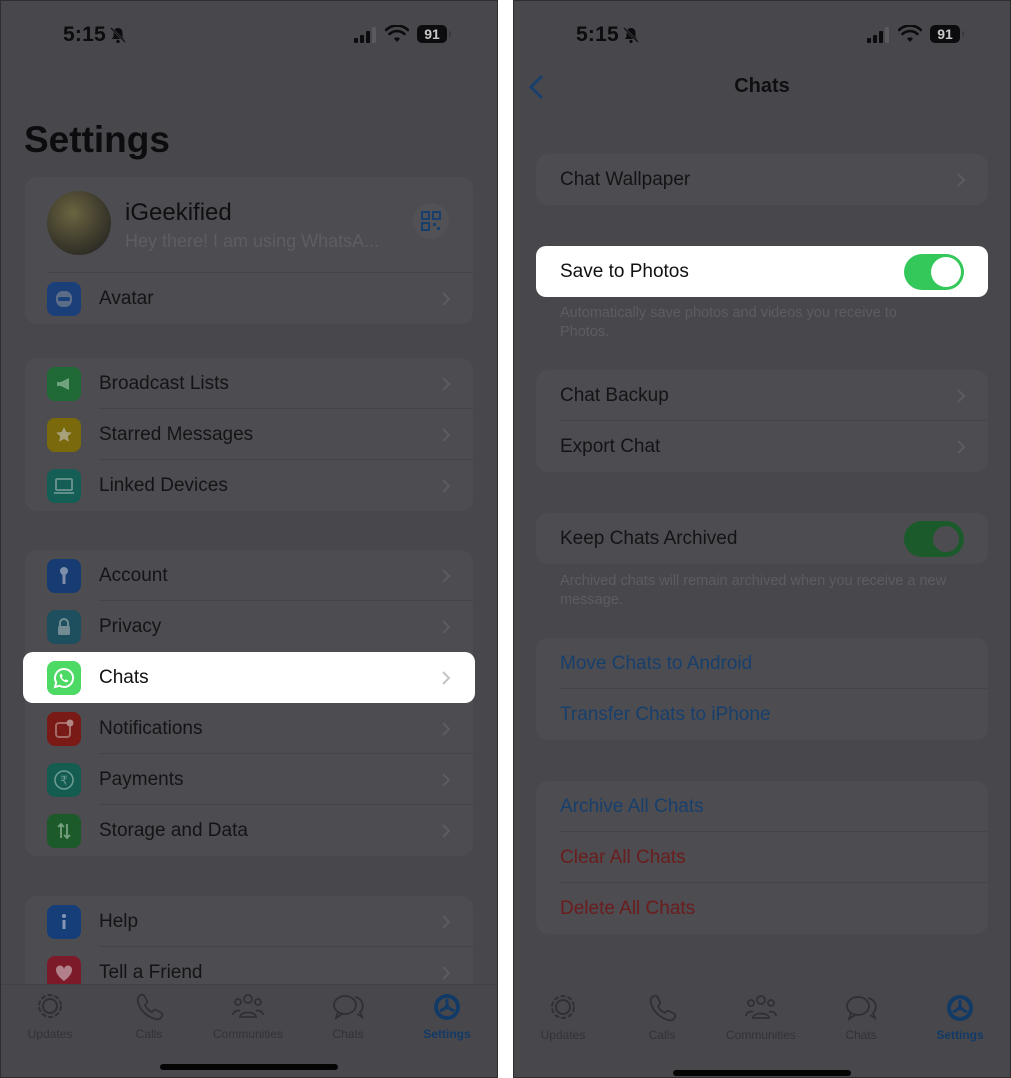 The width and height of the screenshot is (1011, 1078). I want to click on megaphone-icon, so click(64, 383).